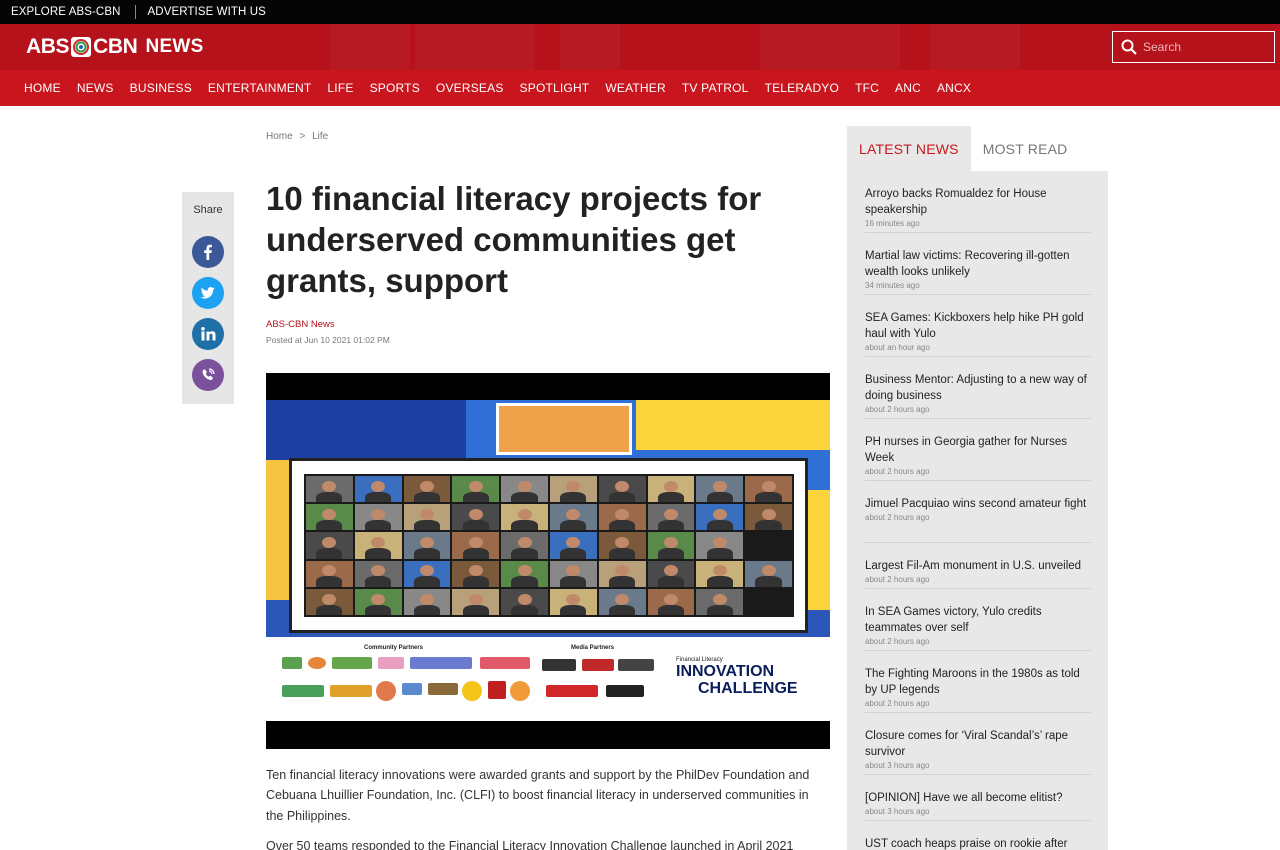  What do you see at coordinates (66, 12) in the screenshot?
I see `explore-abs-cbn-link: EXPLORE ABS-CBN` at bounding box center [66, 12].